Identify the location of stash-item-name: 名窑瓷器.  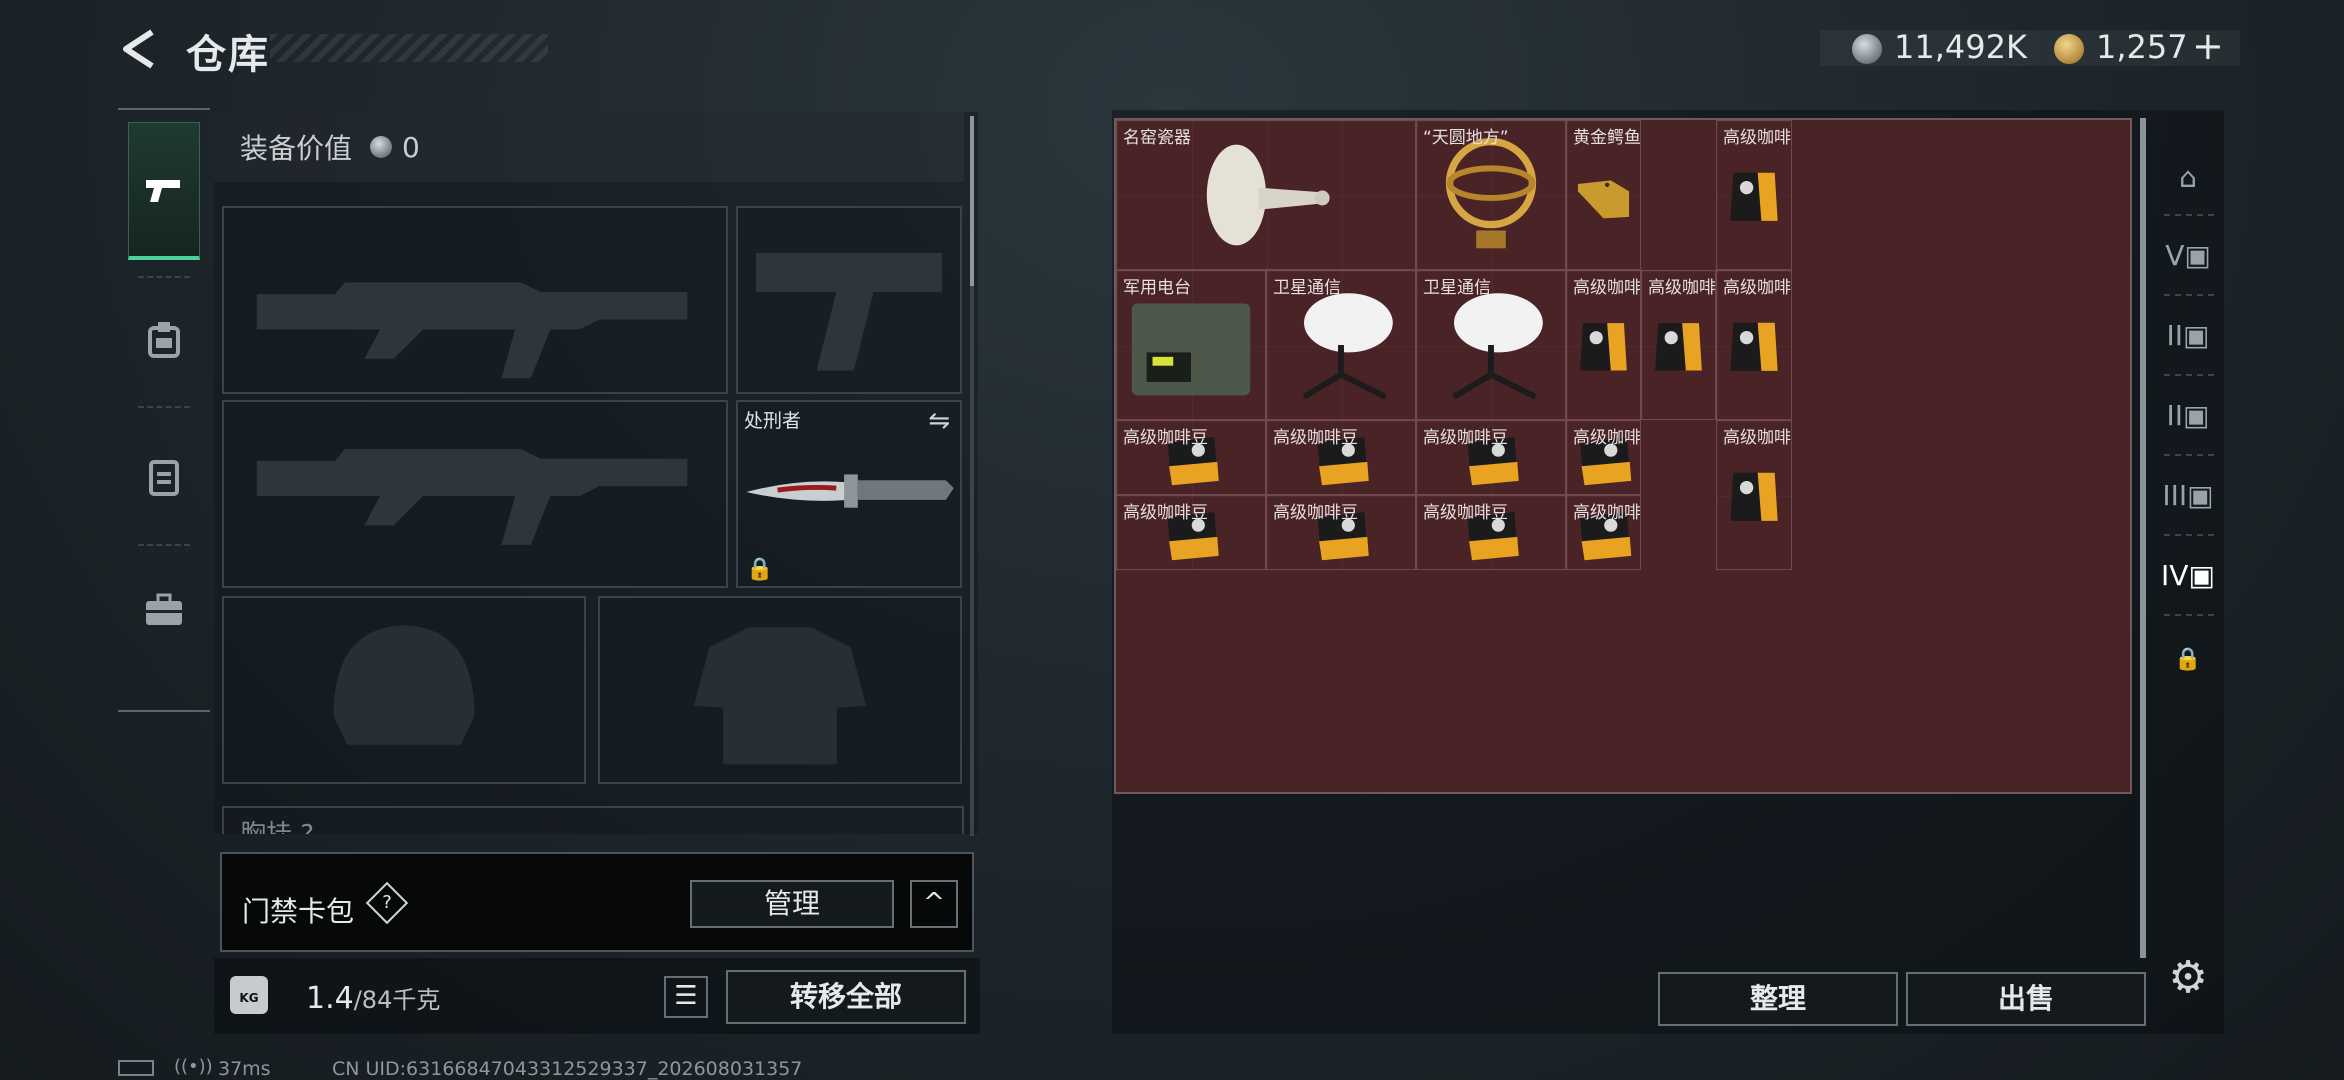
(1157, 138).